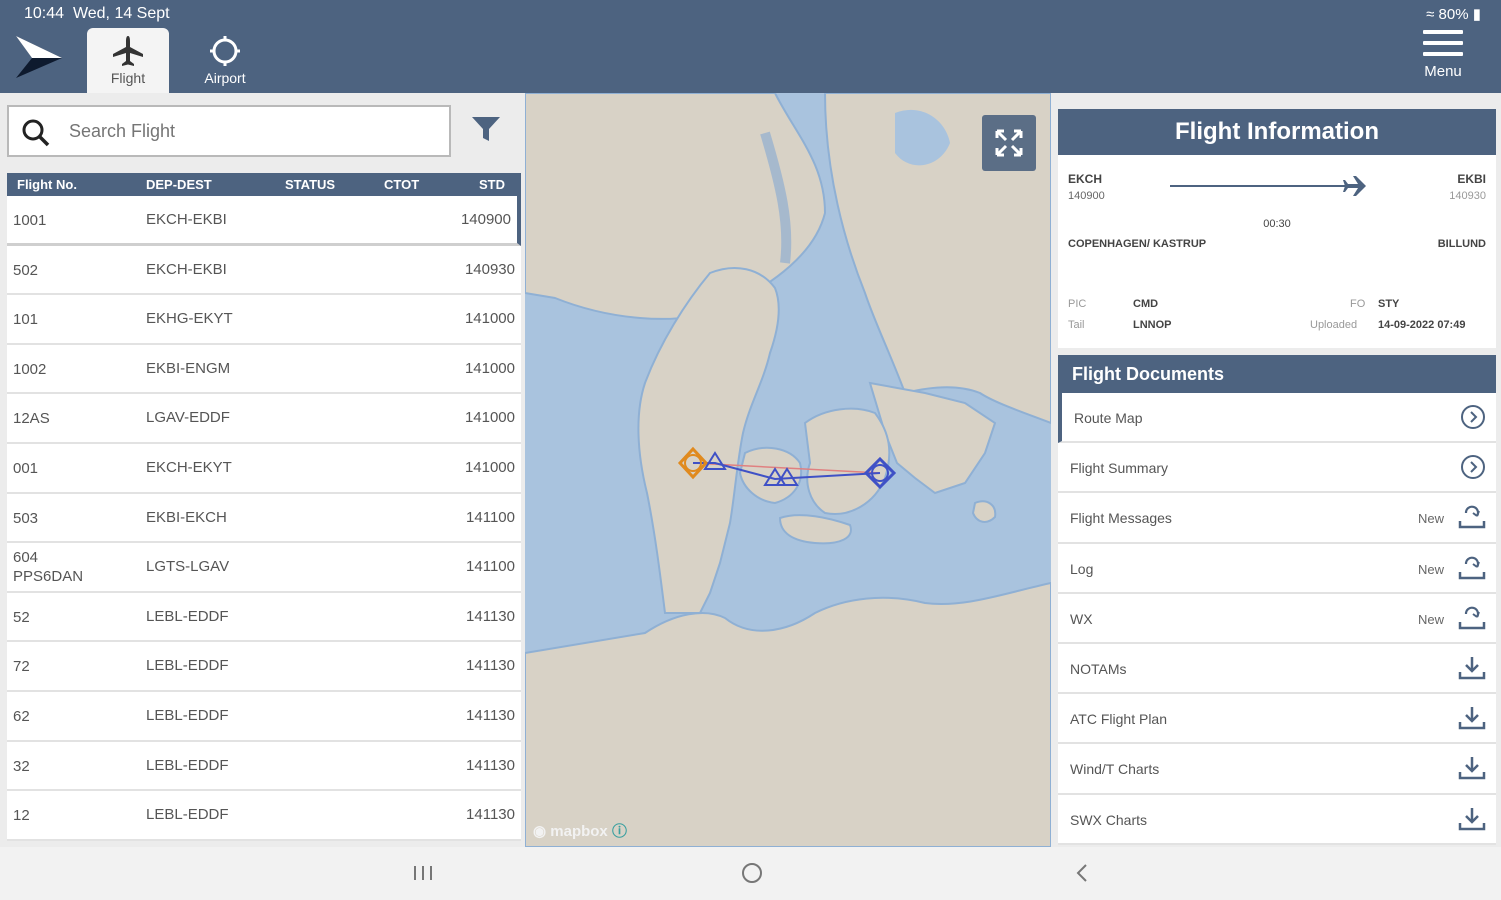  Describe the element at coordinates (1118, 719) in the screenshot. I see `doc-label: ATC Flight Plan` at that location.